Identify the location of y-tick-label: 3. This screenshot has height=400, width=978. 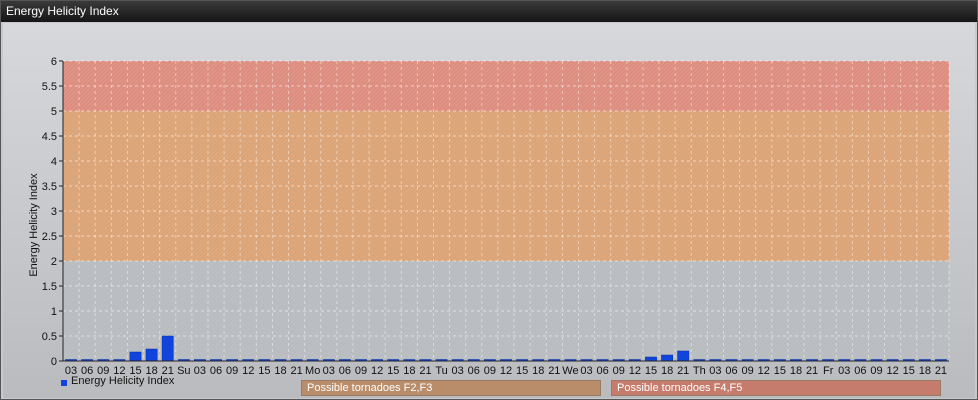
(54, 212).